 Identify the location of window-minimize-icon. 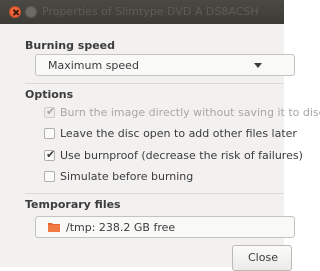
(31, 12).